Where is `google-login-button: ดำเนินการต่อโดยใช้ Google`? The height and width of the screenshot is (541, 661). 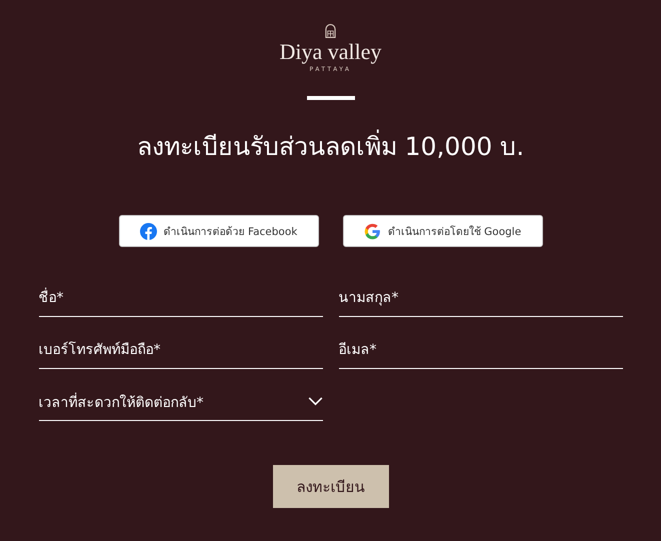
google-login-button: ดำเนินการต่อโดยใช้ Google is located at coordinates (442, 231).